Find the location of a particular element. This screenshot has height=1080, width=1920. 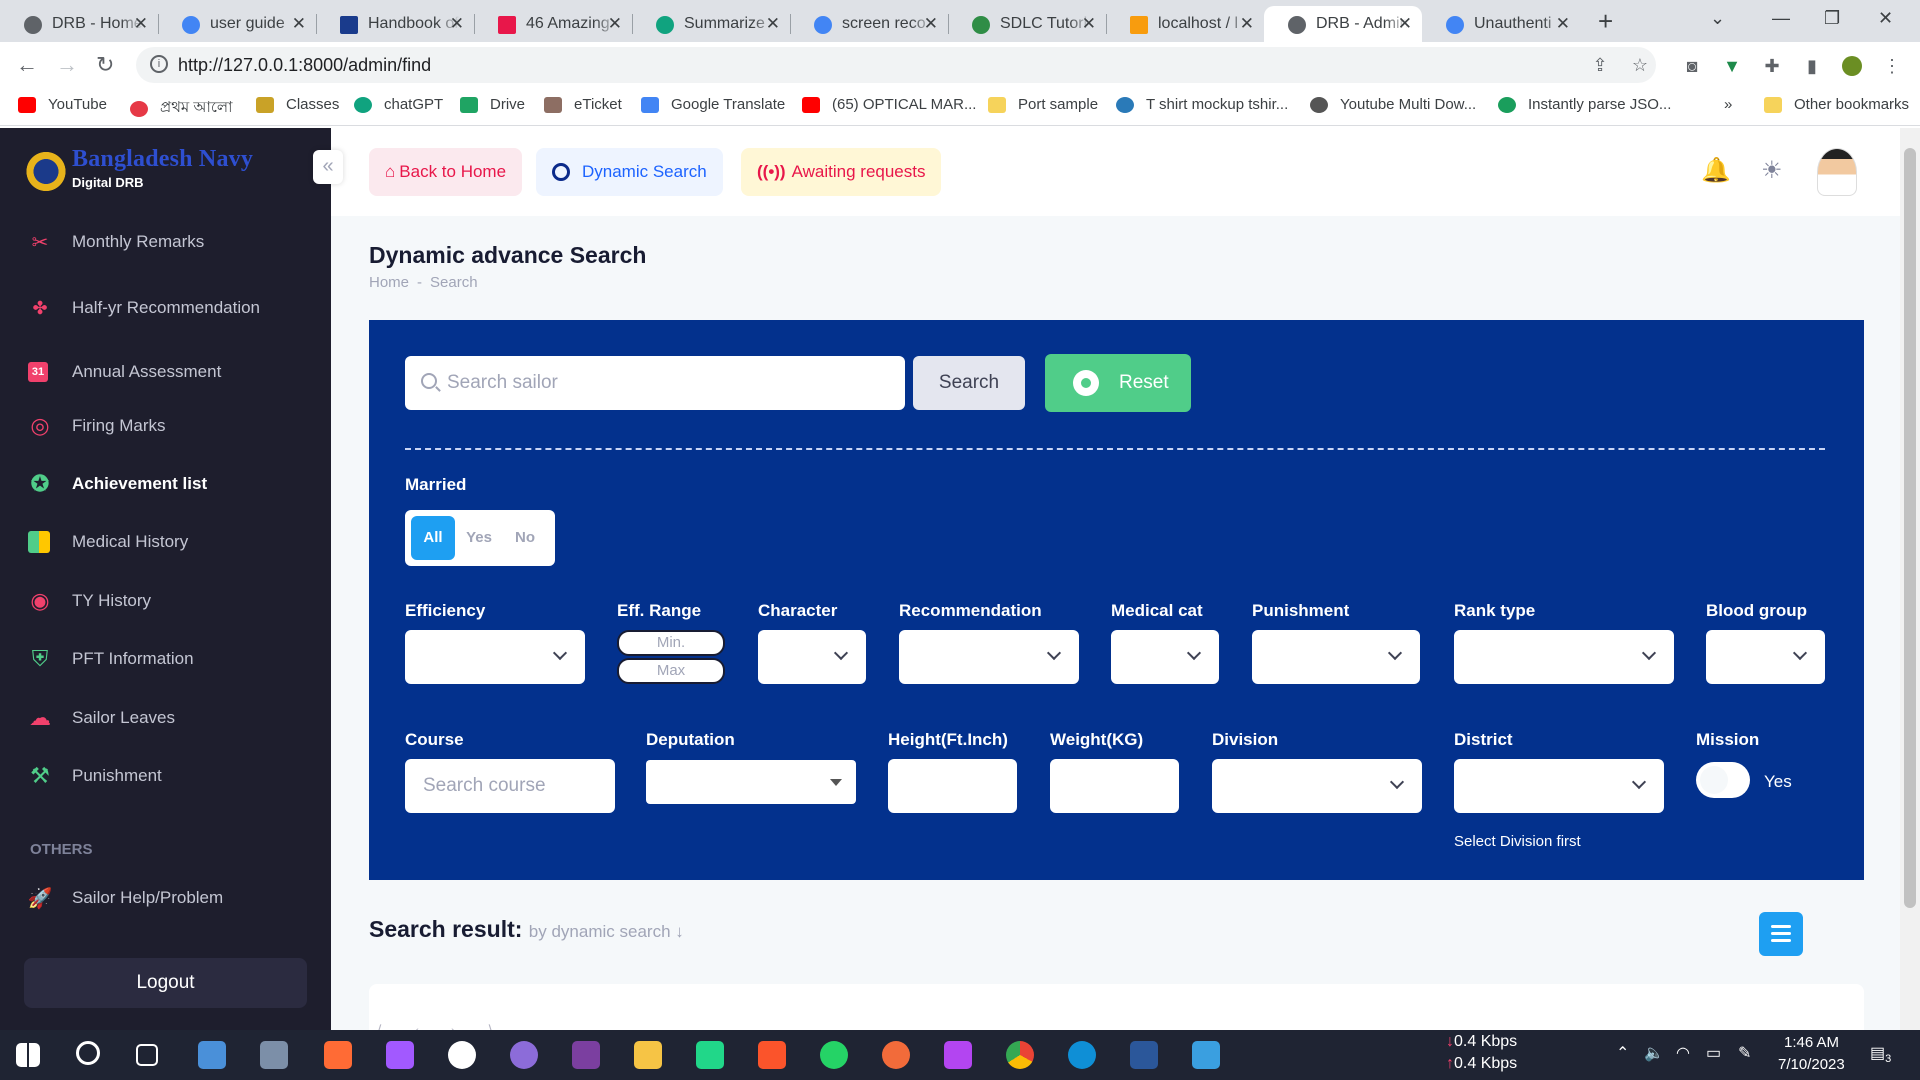

share-icon: ⇪ is located at coordinates (1600, 65).